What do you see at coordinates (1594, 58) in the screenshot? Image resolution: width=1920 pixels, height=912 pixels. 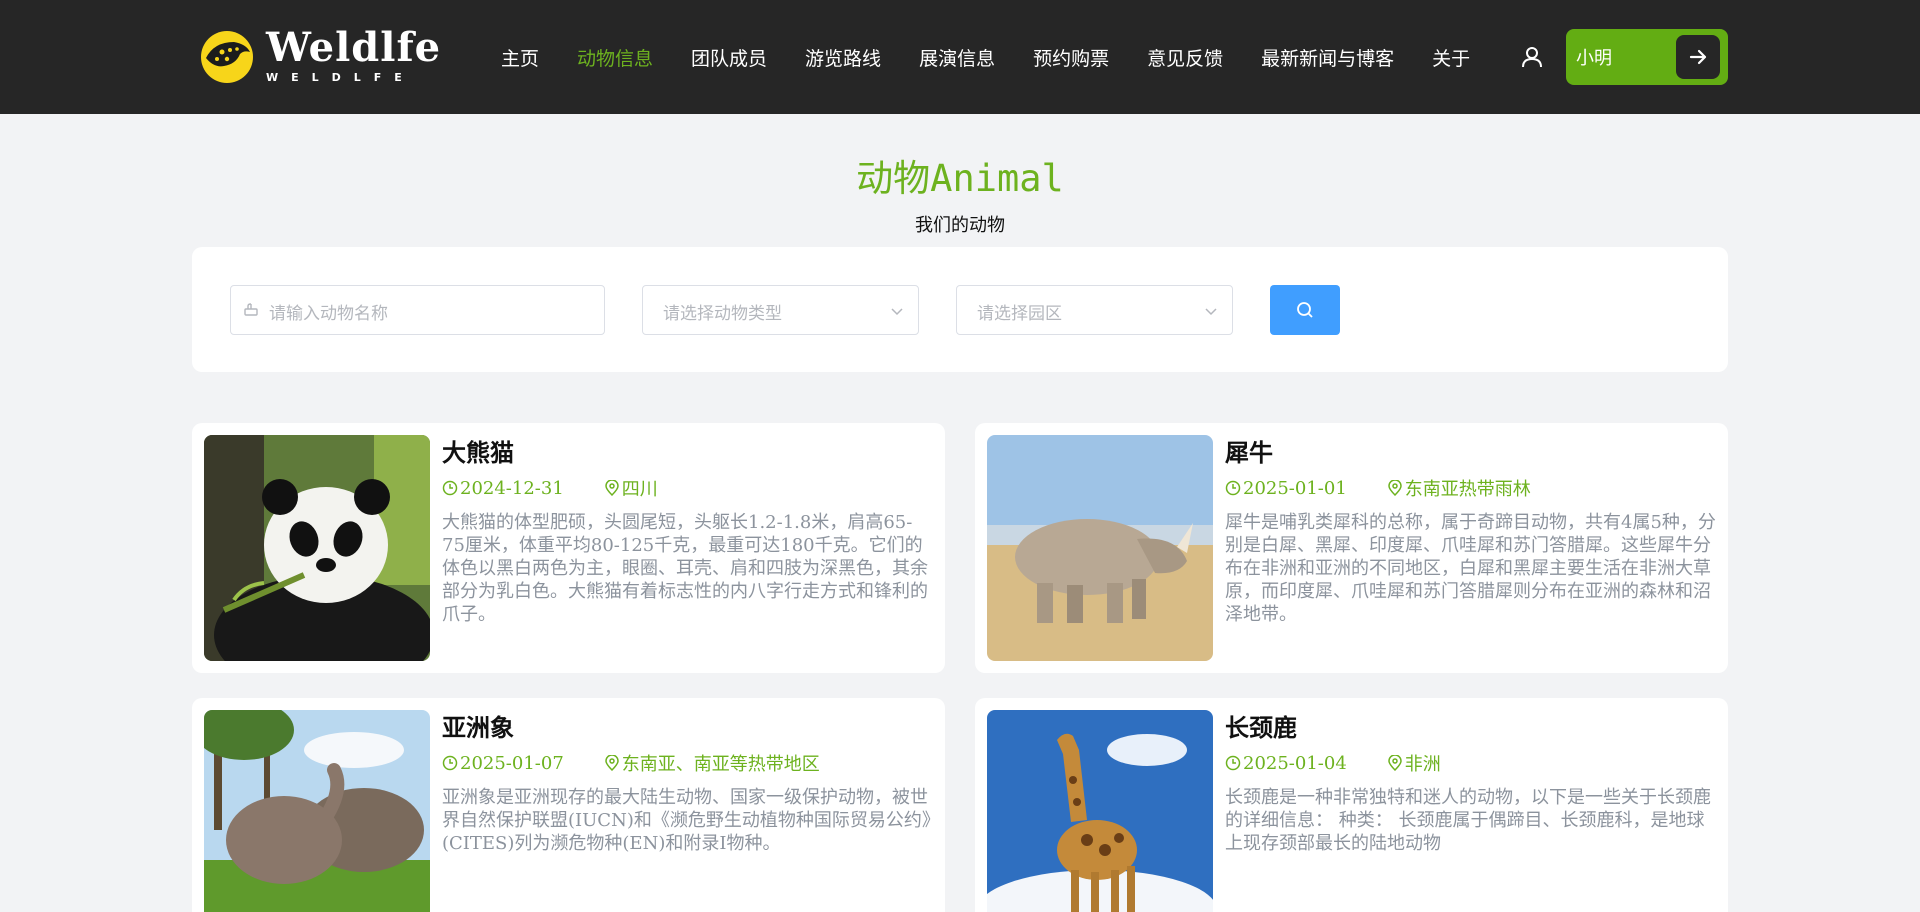 I see `user-name: 小明` at bounding box center [1594, 58].